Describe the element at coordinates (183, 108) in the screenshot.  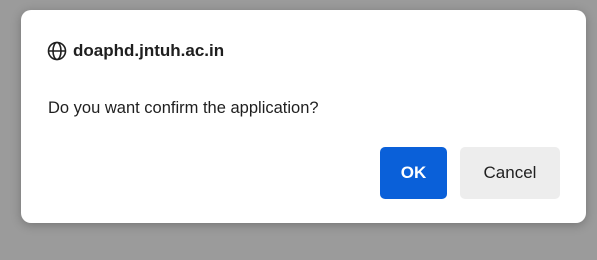
I see `dialog-message: Do you want confirm the application?` at that location.